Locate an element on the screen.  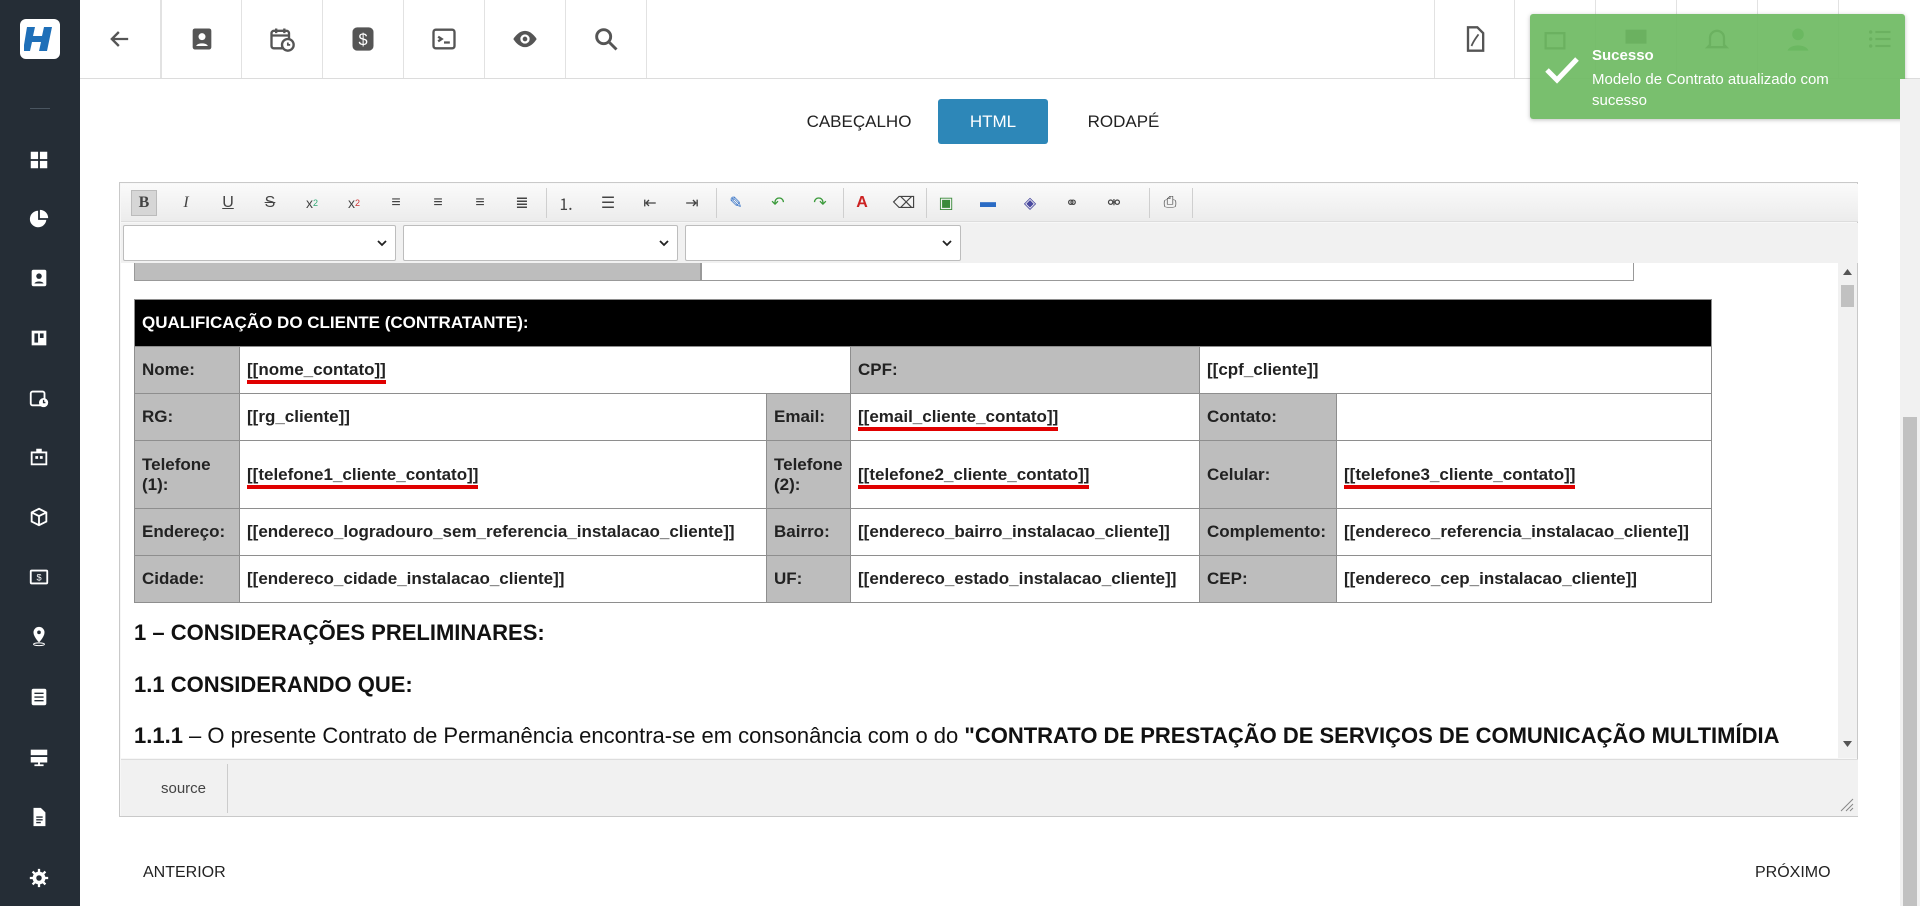
nome-value: [[nome_contato]] is located at coordinates (545, 370).